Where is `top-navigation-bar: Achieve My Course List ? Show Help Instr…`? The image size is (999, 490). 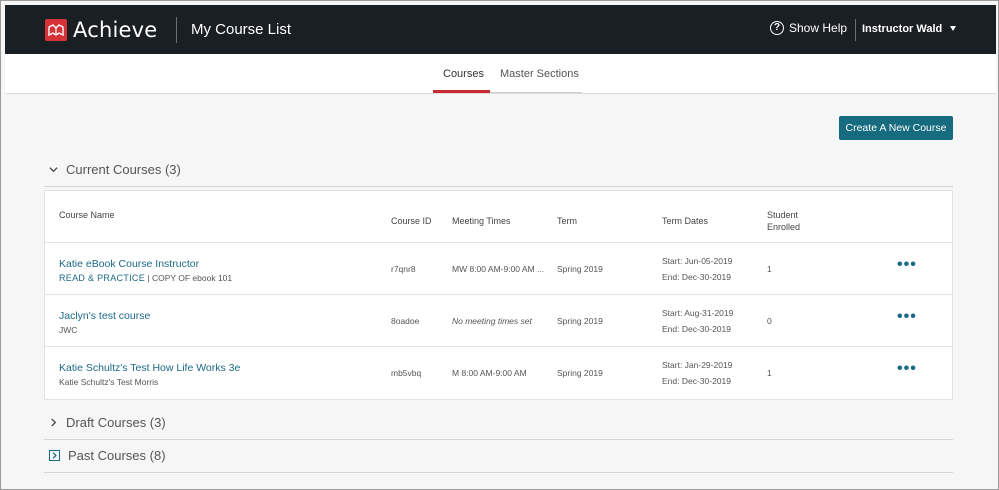 top-navigation-bar: Achieve My Course List ? Show Help Instr… is located at coordinates (500, 29).